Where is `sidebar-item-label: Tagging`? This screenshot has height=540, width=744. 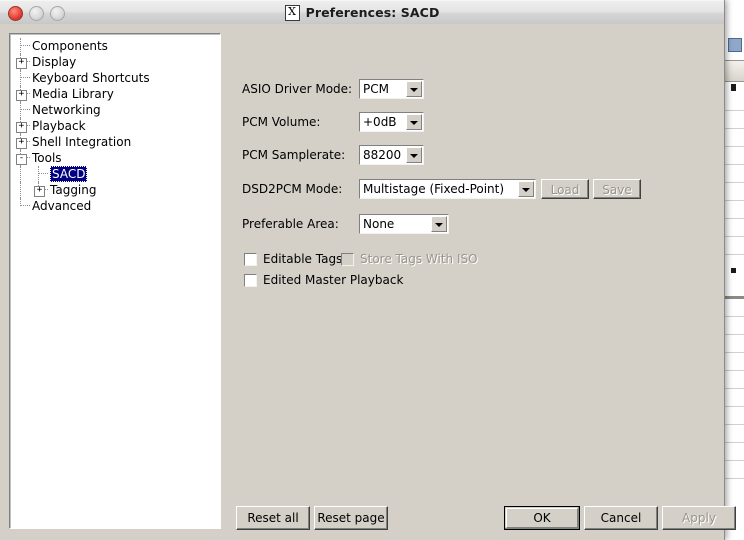
sidebar-item-label: Tagging is located at coordinates (73, 190).